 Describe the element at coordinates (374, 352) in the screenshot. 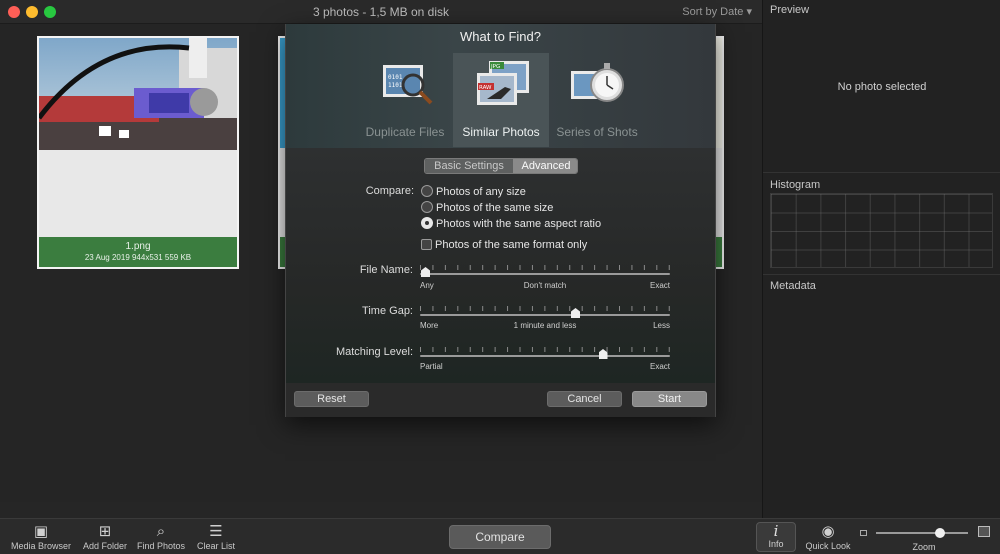

I see `matching-level-label: Matching Level:` at that location.